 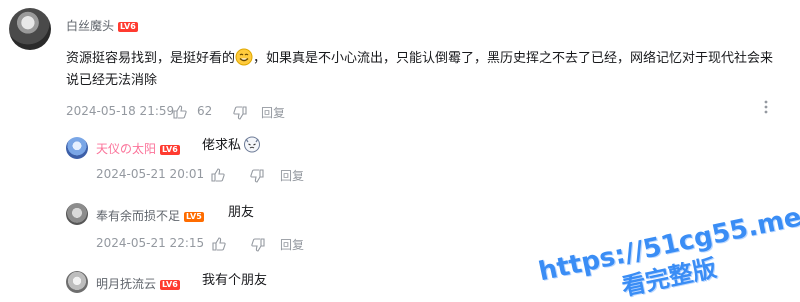 I want to click on reply-username: 天仪の太阳 LV6, so click(x=138, y=148).